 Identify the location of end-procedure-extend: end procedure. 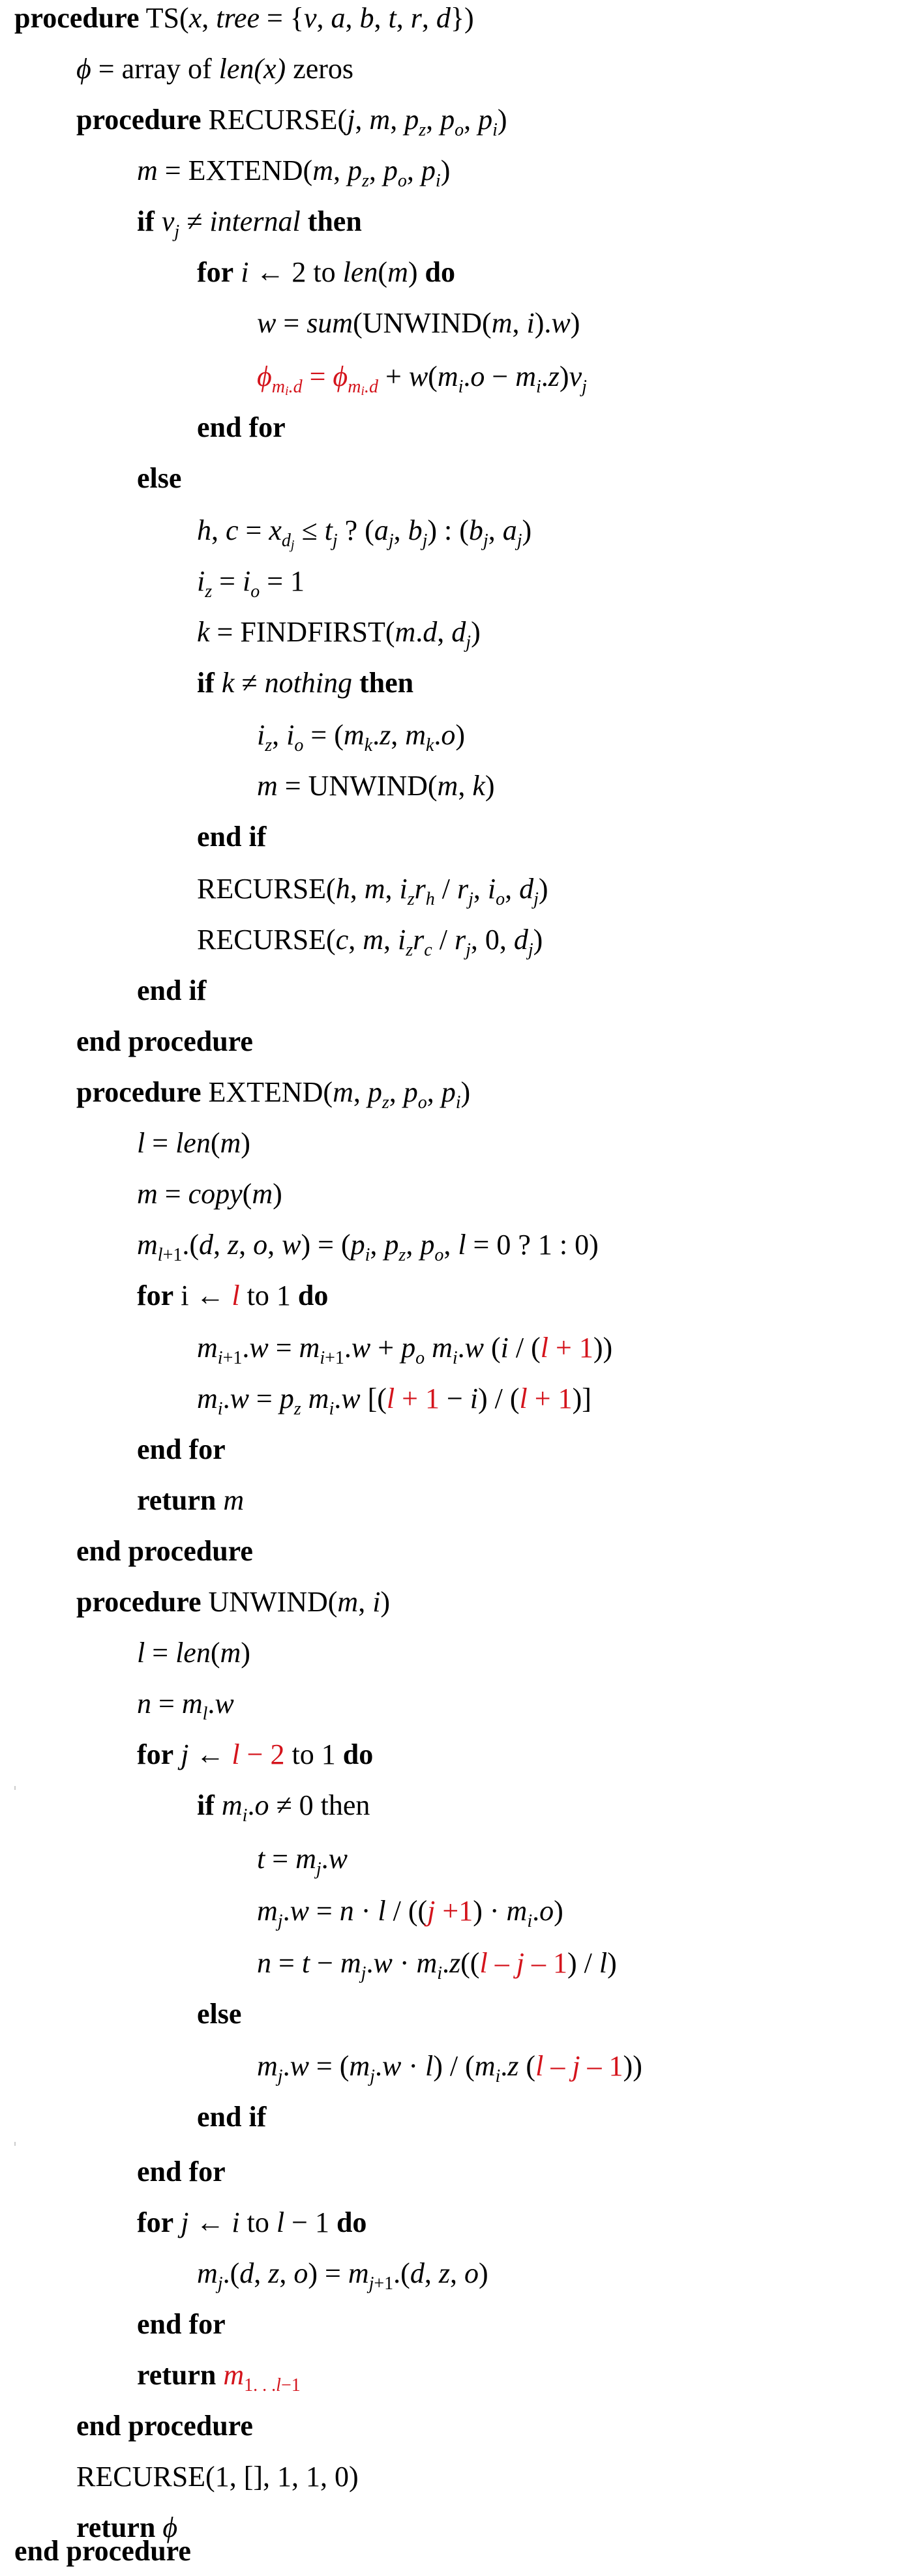
(164, 1551).